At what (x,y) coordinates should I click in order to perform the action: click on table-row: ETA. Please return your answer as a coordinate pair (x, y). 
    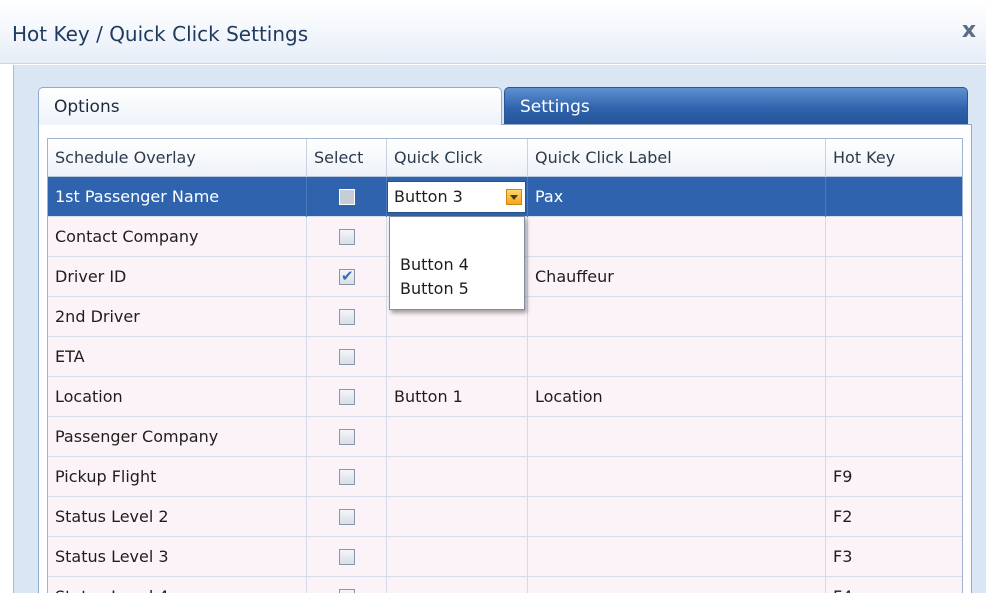
    Looking at the image, I should click on (505, 357).